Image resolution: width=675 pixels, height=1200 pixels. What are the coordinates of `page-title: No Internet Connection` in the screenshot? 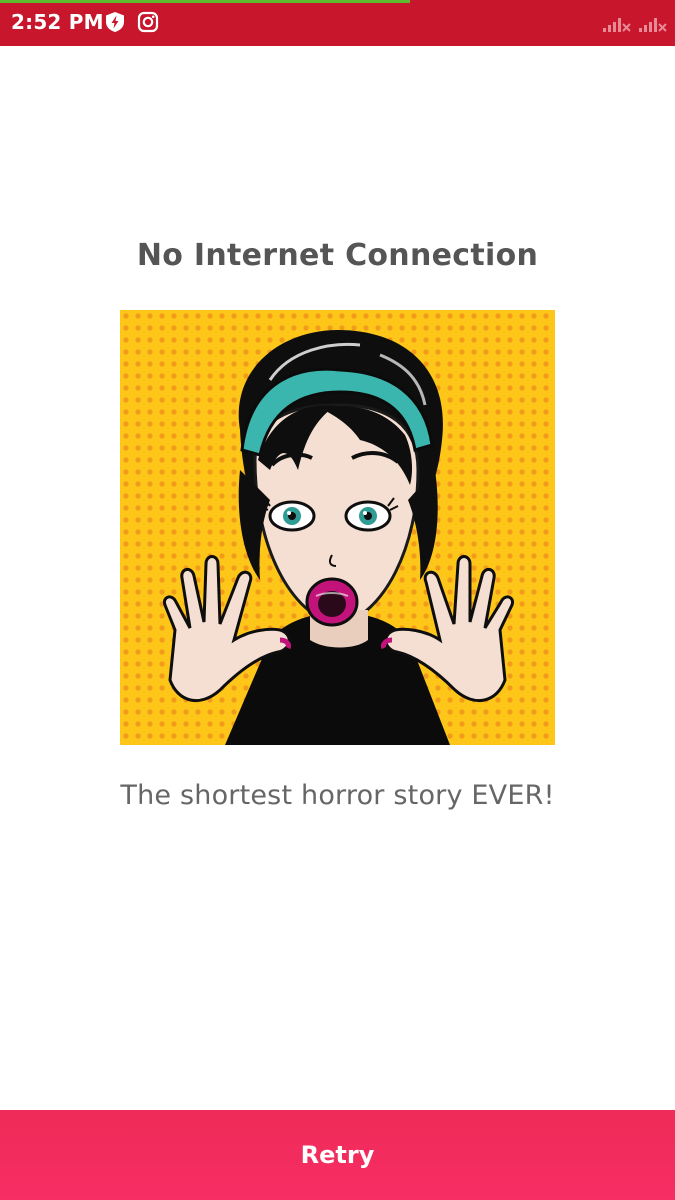 It's located at (337, 255).